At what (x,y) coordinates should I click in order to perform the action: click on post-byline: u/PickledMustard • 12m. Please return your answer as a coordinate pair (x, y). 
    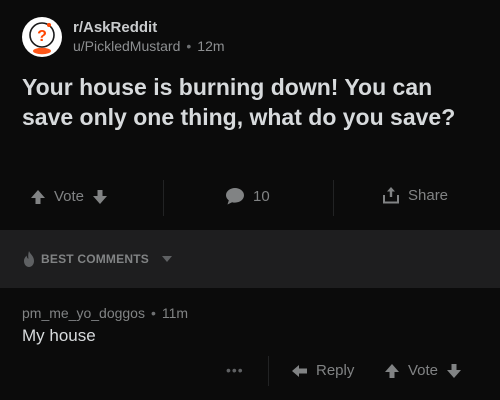
    Looking at the image, I should click on (149, 46).